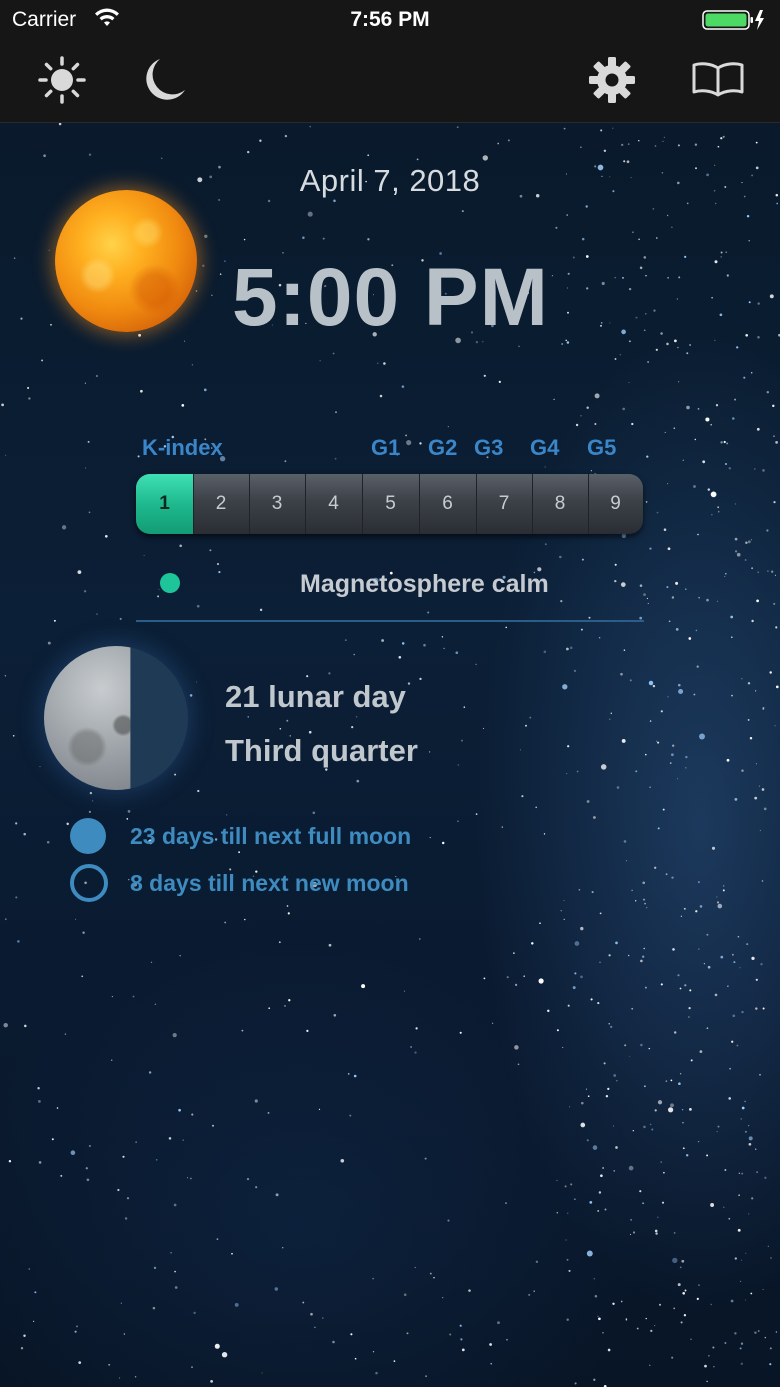 The image size is (780, 1387). Describe the element at coordinates (448, 504) in the screenshot. I see `kindex-cell: 6` at that location.